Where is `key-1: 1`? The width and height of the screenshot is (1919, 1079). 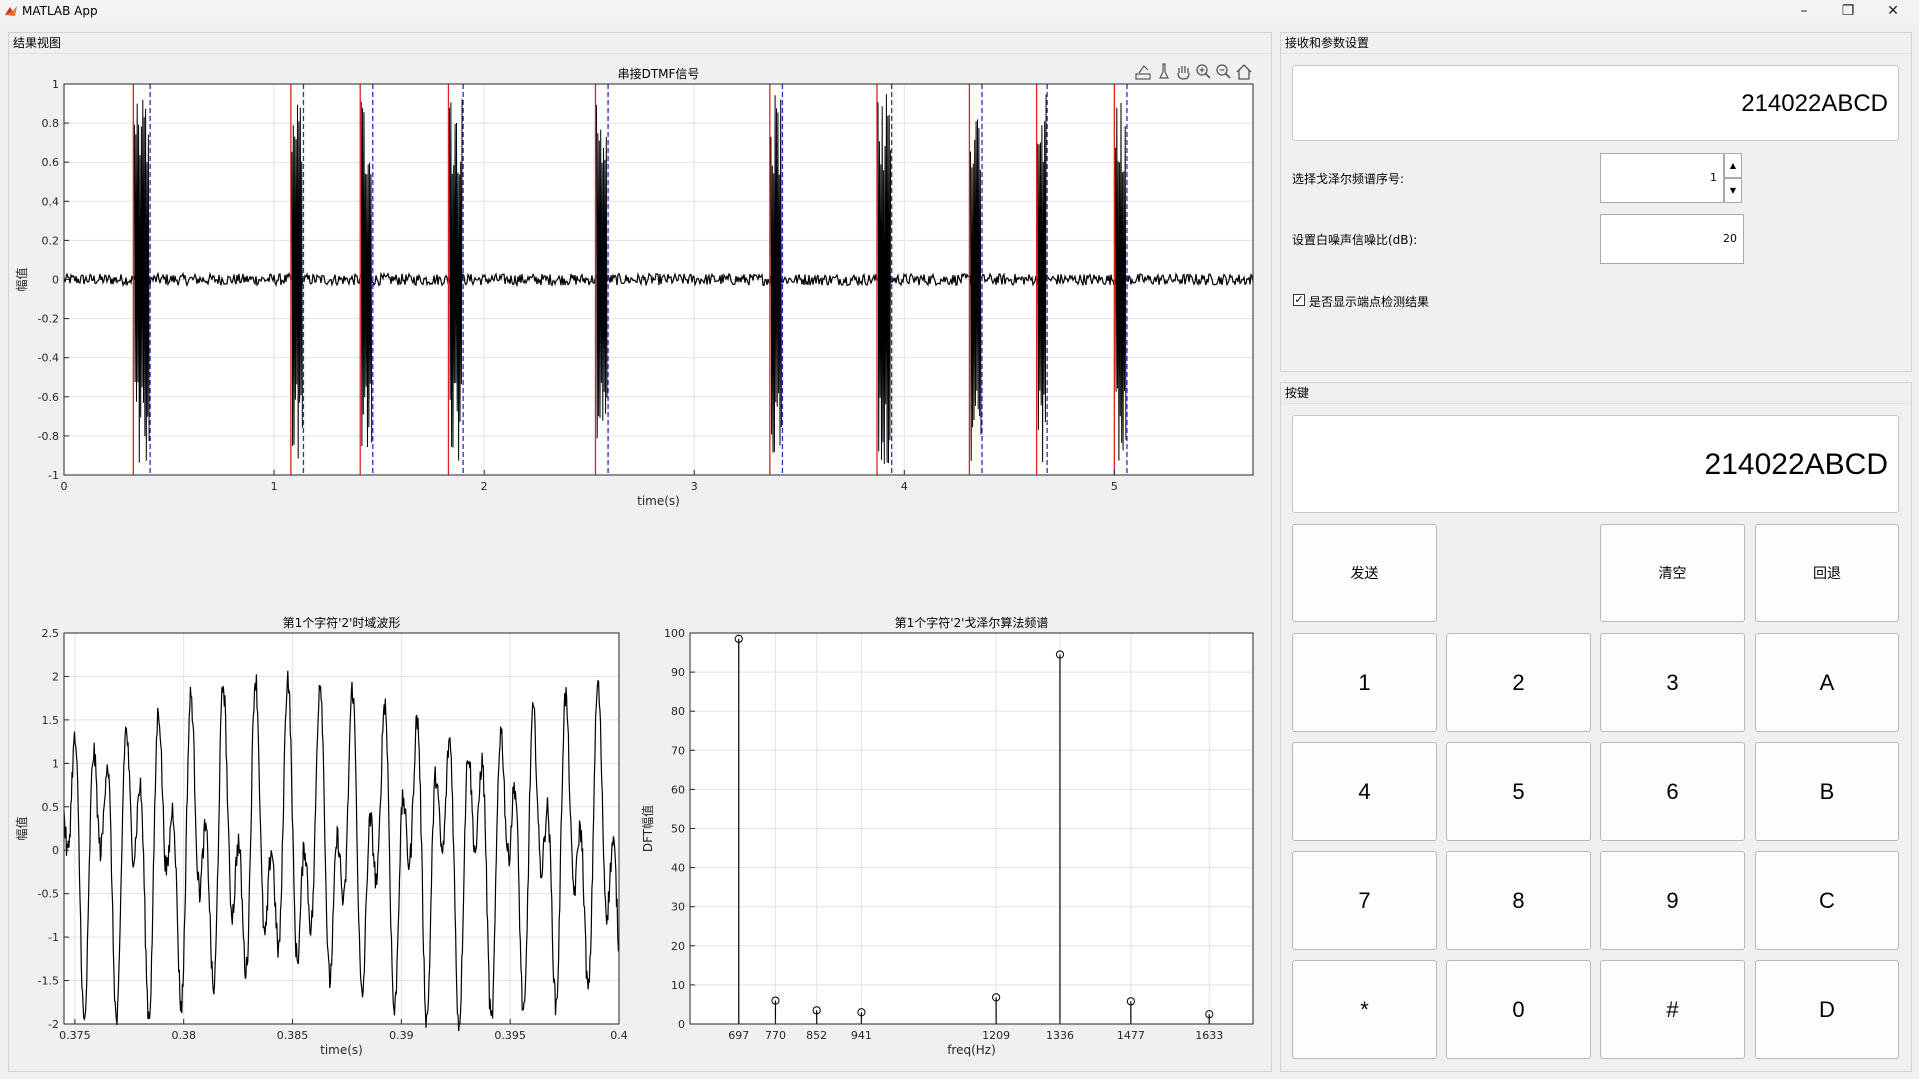
key-1: 1 is located at coordinates (1364, 682).